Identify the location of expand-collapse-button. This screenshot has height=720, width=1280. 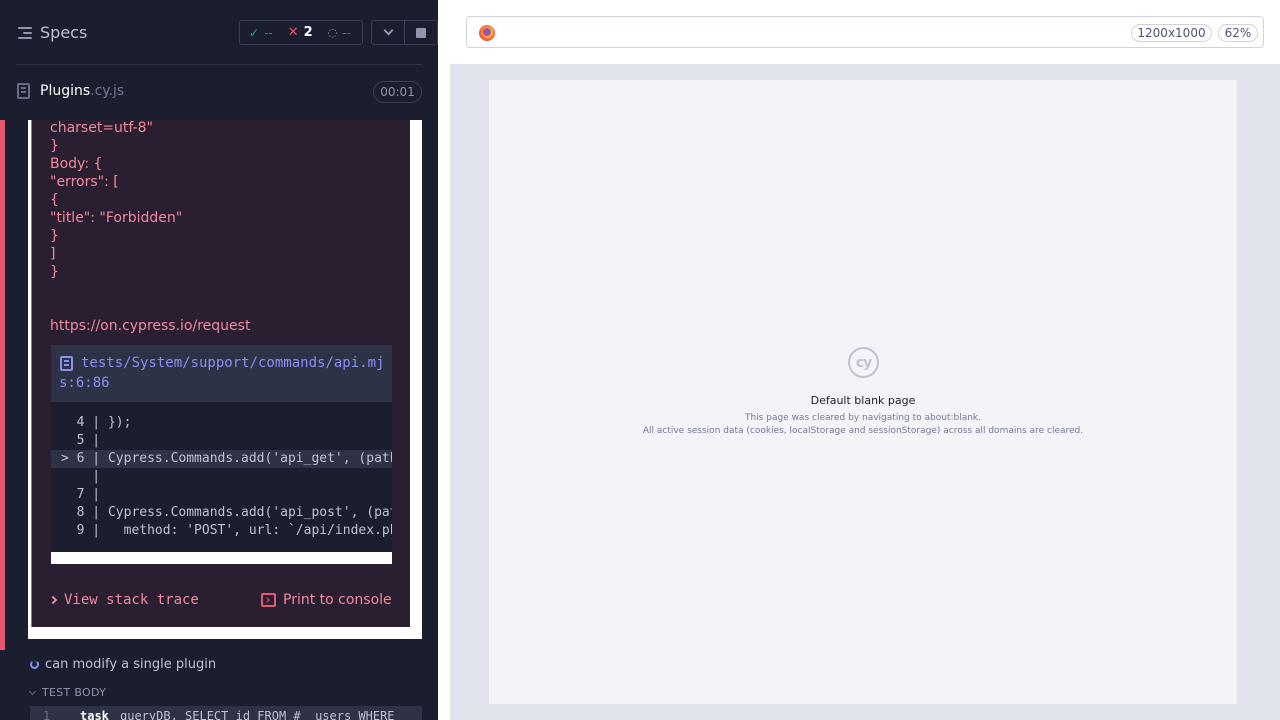
(388, 32).